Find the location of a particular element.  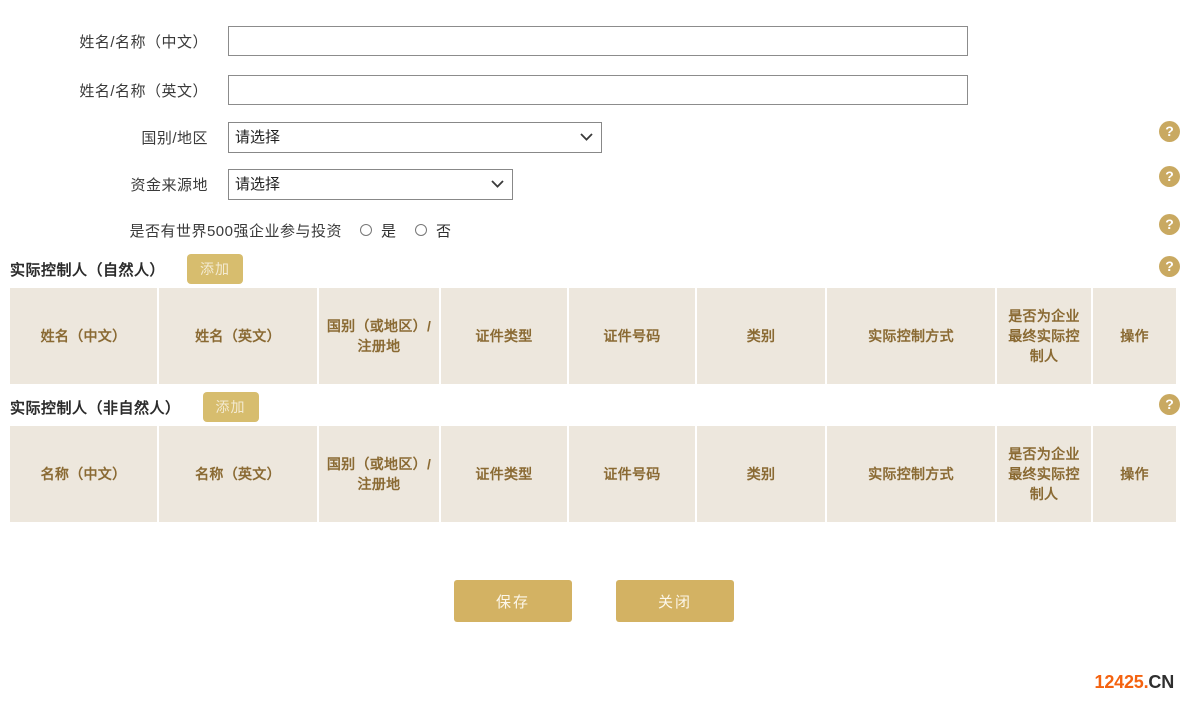

help-icon-fortune500: ? is located at coordinates (1169, 224).